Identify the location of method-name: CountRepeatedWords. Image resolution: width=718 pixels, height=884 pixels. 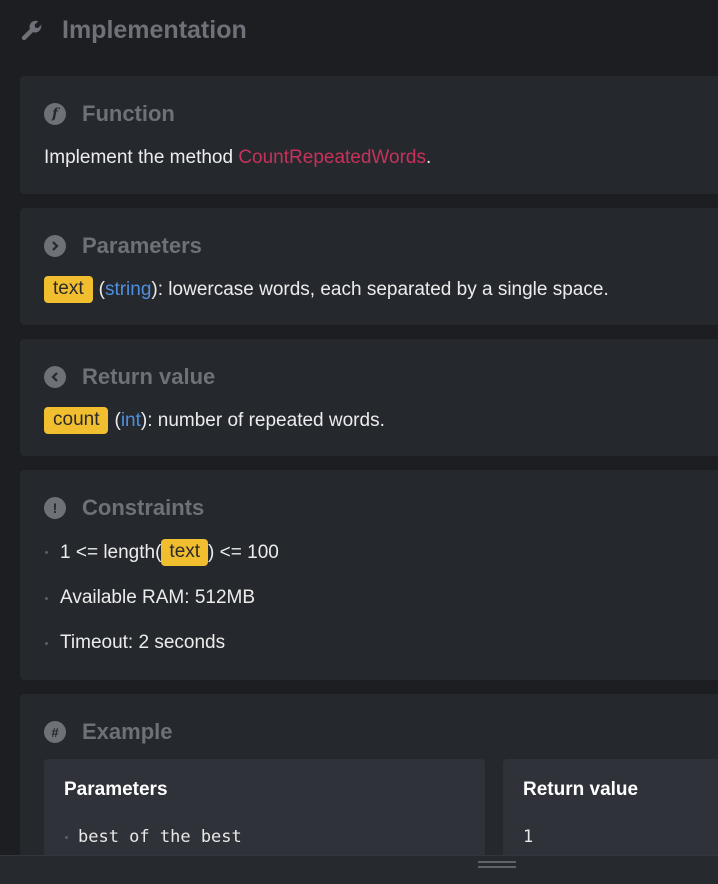
(332, 157).